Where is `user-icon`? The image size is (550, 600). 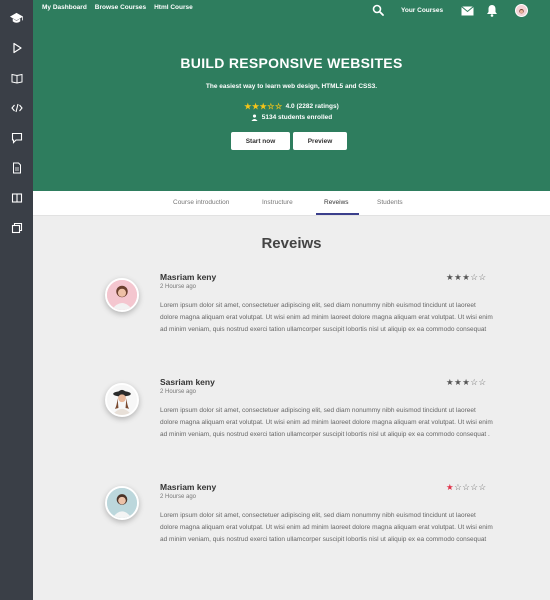
user-icon is located at coordinates (254, 117).